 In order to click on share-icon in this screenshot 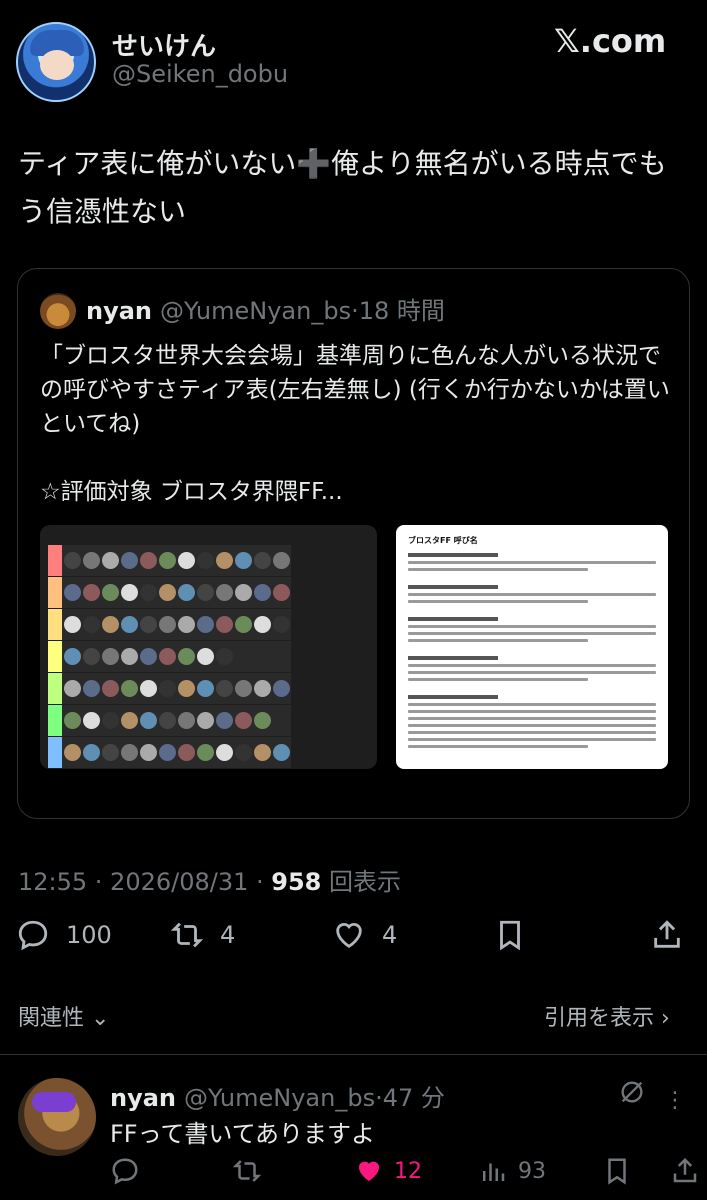, I will do `click(667, 934)`.